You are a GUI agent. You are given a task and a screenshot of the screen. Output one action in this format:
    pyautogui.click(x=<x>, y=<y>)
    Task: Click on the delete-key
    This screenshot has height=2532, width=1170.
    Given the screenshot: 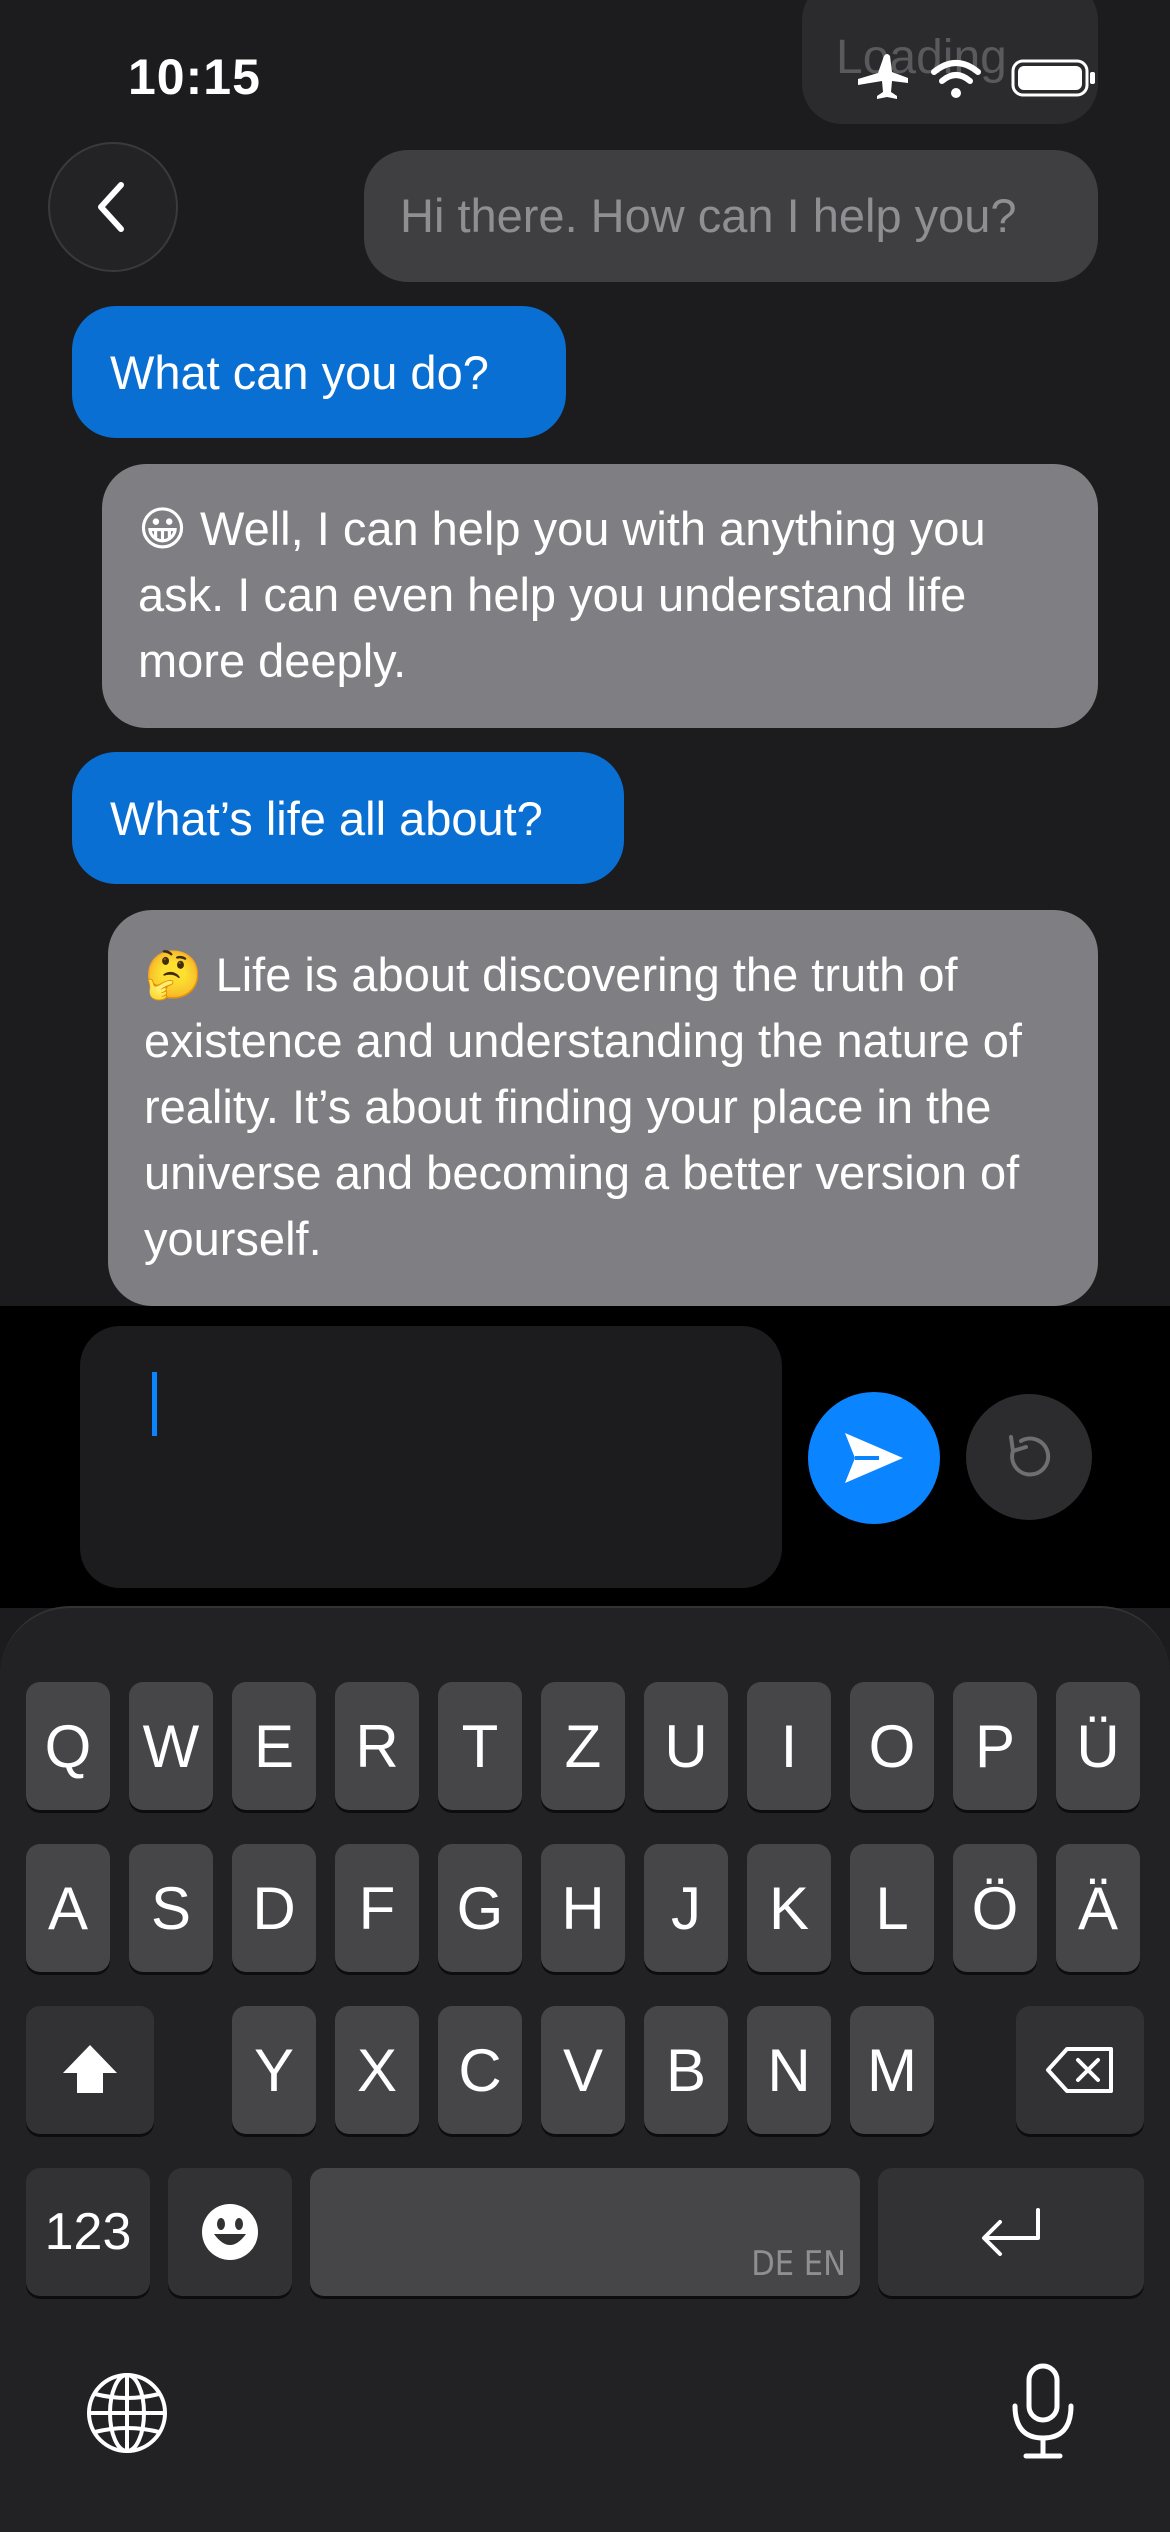 What is the action you would take?
    pyautogui.click(x=1080, y=2070)
    